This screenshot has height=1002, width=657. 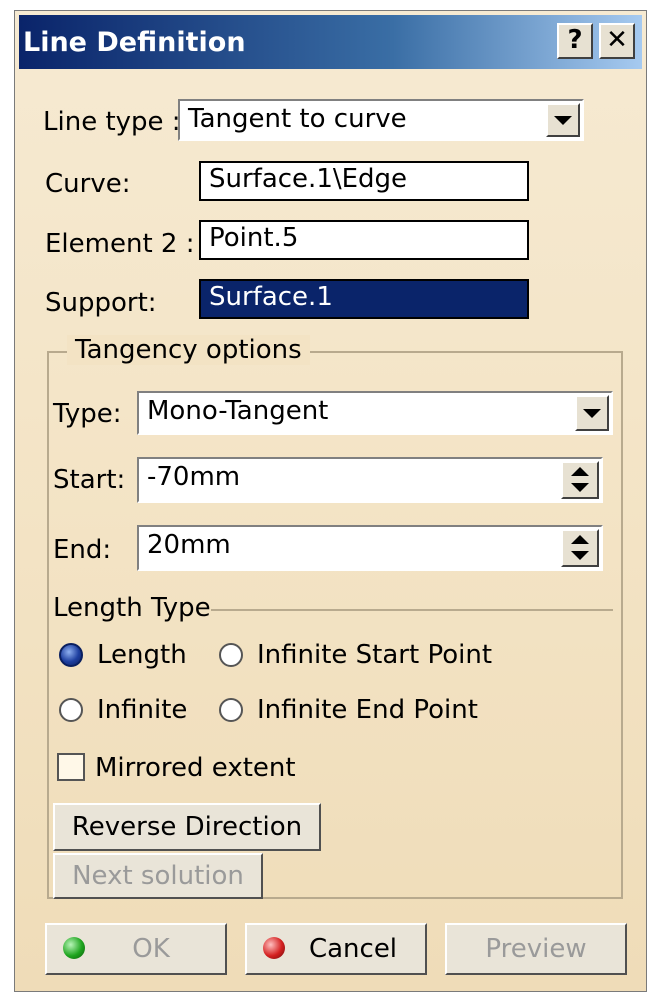 I want to click on radio-infinite-end-point-label: Infinite End Point, so click(x=367, y=710).